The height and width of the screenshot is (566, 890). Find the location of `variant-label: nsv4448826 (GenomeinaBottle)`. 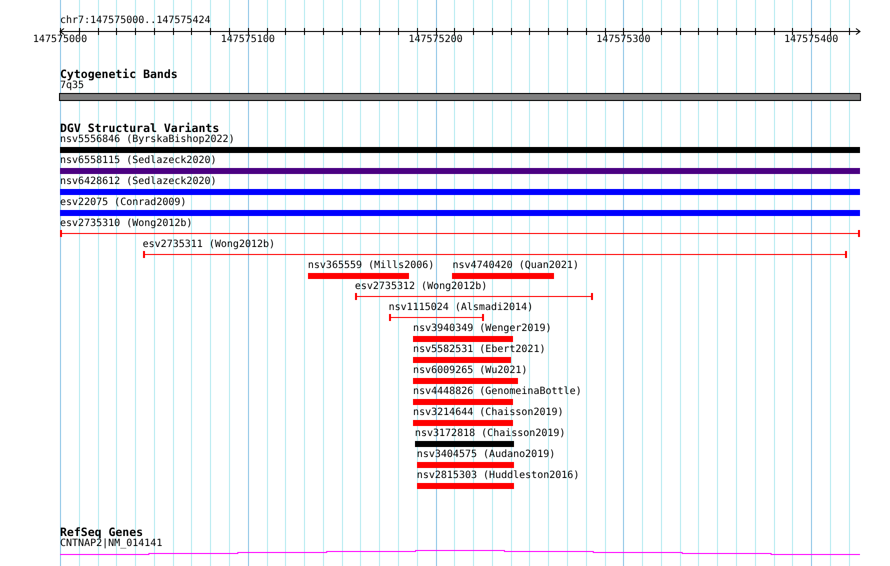

variant-label: nsv4448826 (GenomeinaBottle) is located at coordinates (497, 392).